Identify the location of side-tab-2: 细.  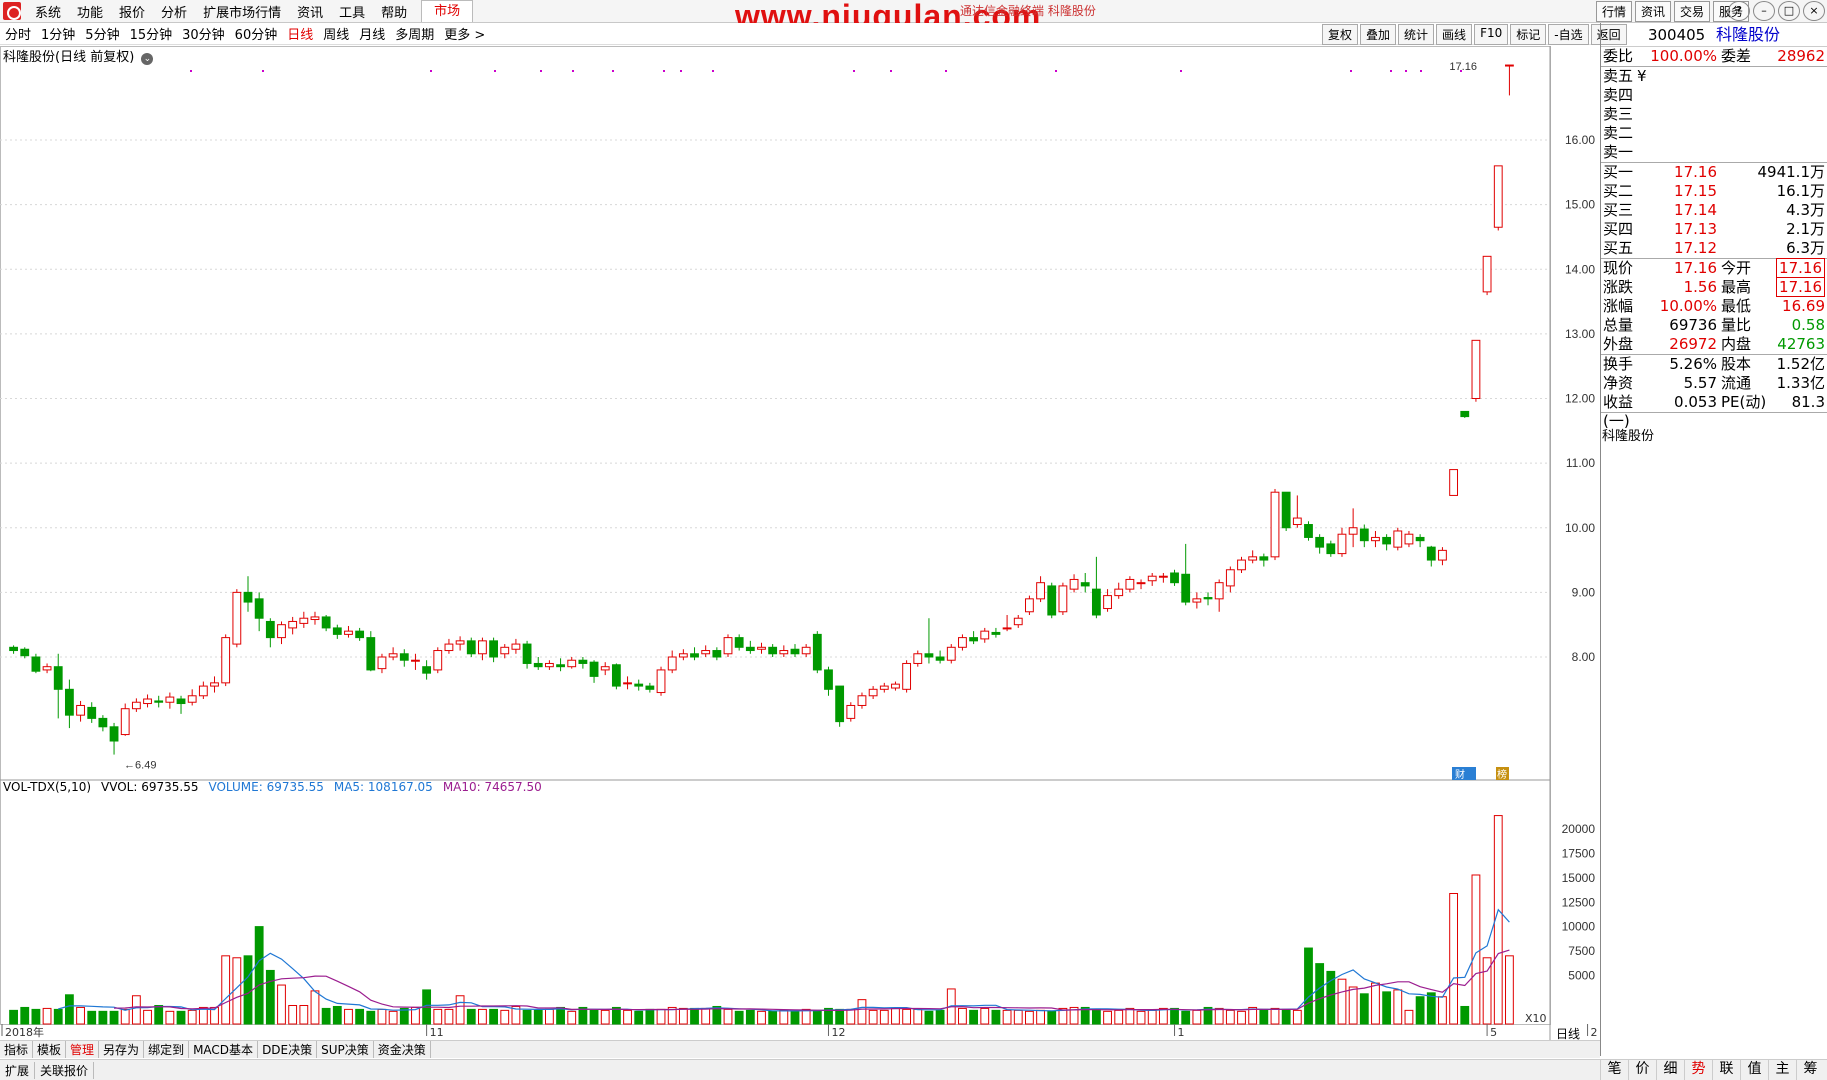
(1670, 1069).